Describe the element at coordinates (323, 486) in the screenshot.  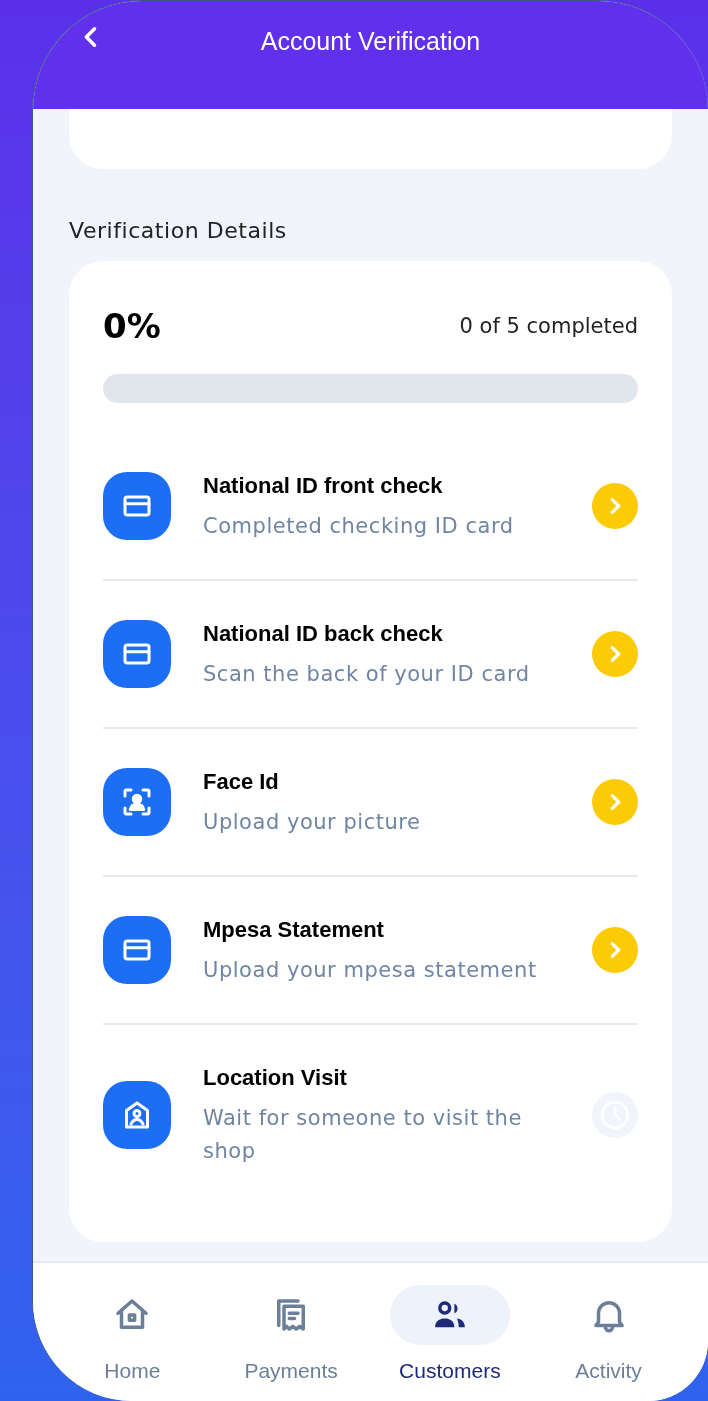
I see `step-title: National ID front check` at that location.